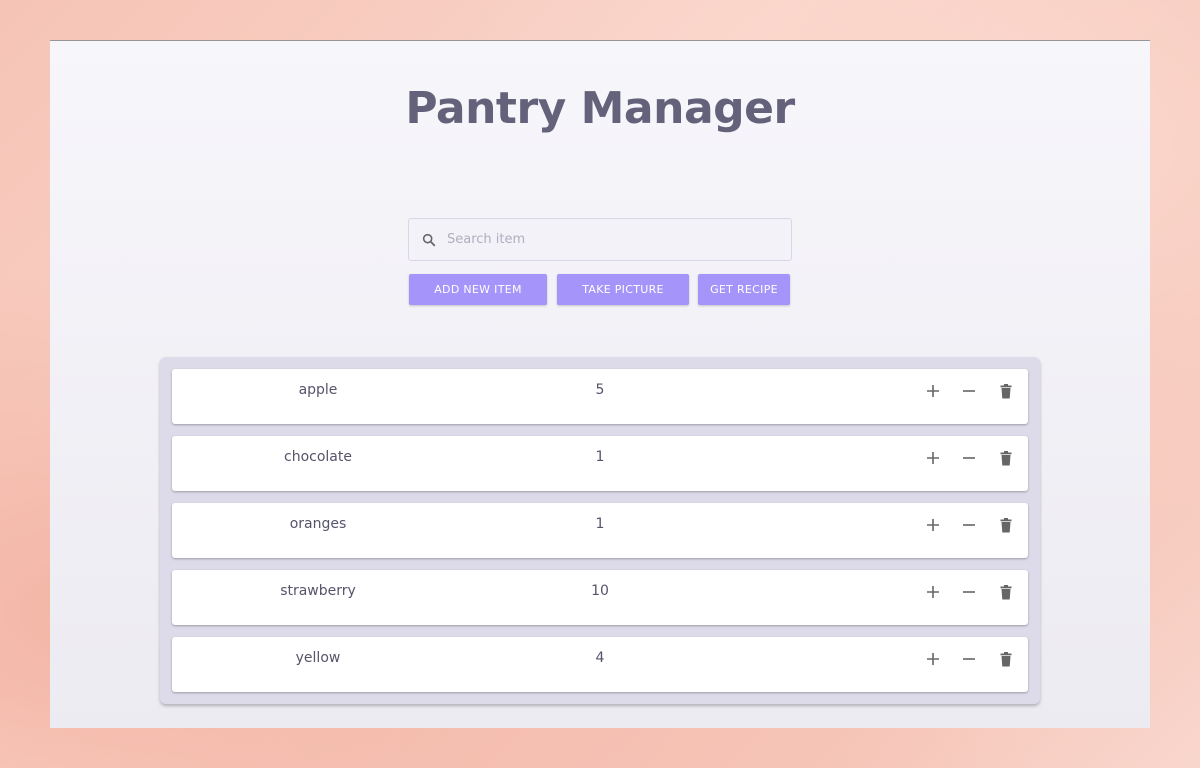  I want to click on pantry-row: yellow 4, so click(600, 664).